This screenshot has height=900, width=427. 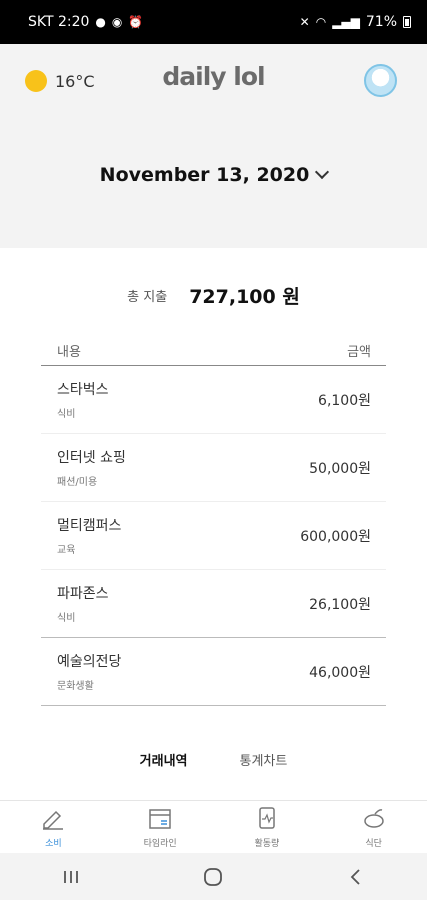 I want to click on chat-icon: ●, so click(x=100, y=22).